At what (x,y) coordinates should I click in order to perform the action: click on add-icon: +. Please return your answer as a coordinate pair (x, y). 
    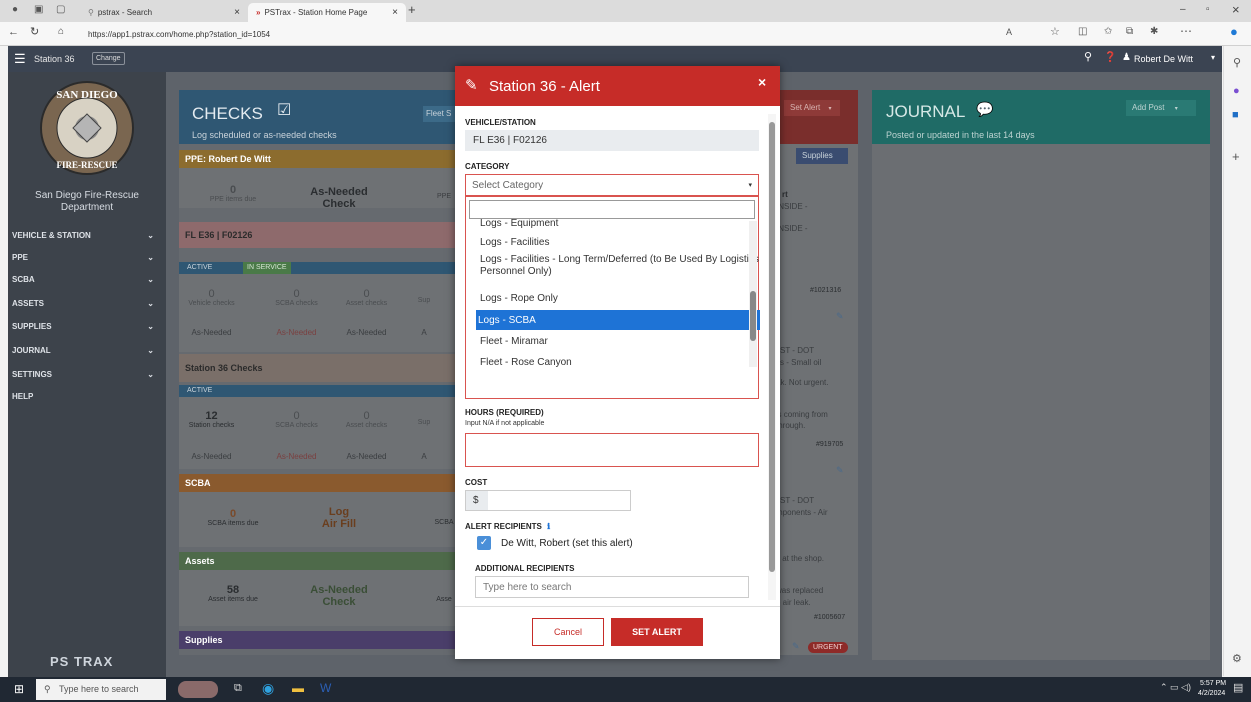
    Looking at the image, I should click on (1236, 156).